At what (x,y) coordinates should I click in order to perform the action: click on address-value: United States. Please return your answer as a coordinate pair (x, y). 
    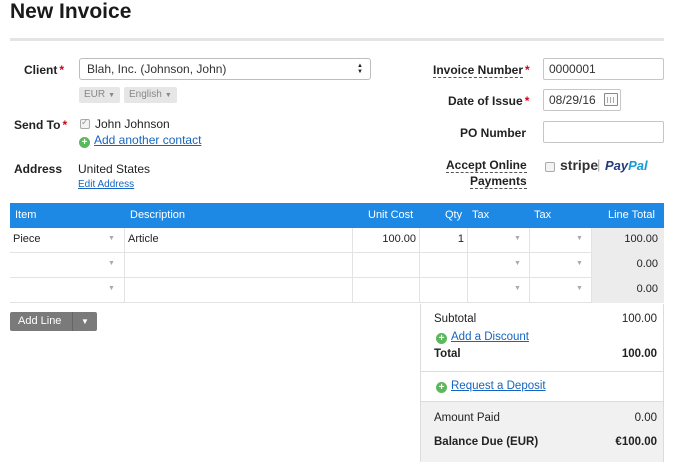
    Looking at the image, I should click on (114, 169).